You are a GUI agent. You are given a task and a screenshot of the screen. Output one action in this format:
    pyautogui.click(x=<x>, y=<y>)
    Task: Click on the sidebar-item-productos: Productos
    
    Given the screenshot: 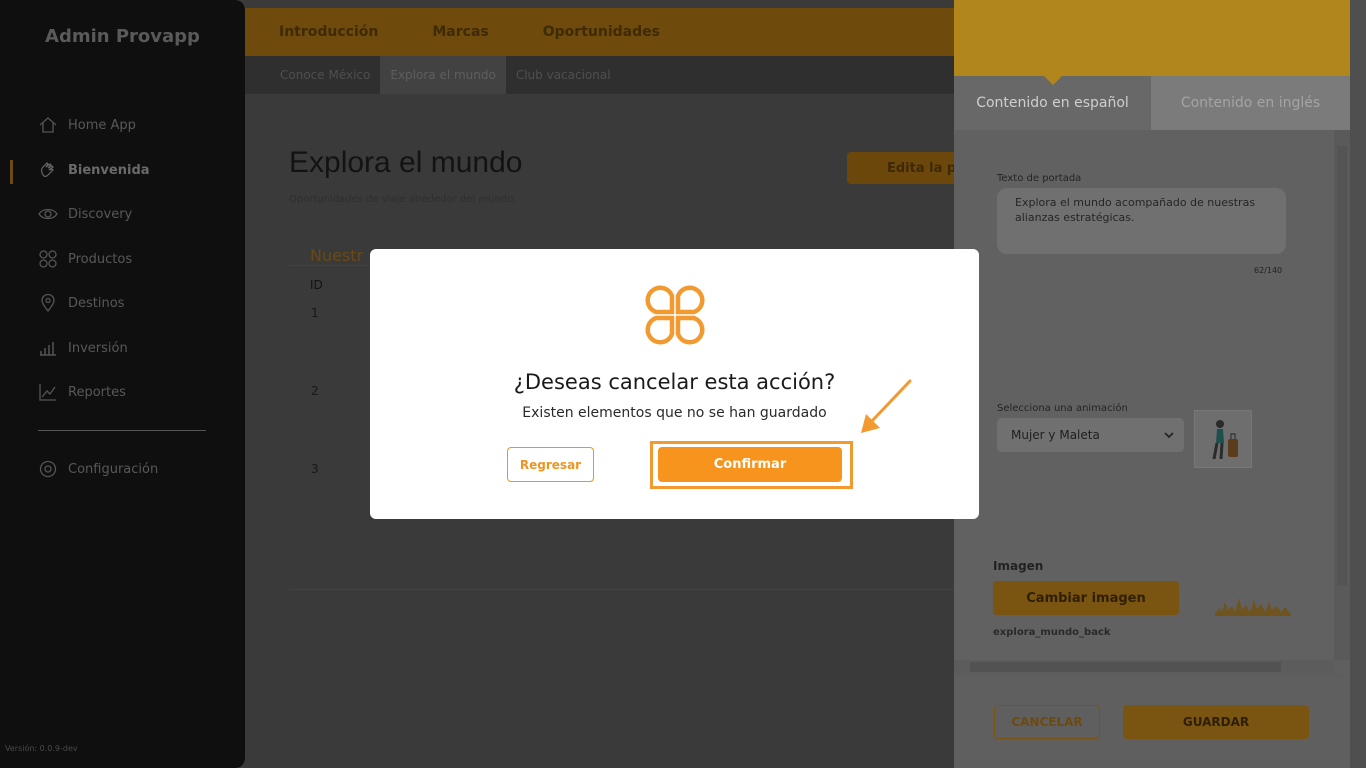 What is the action you would take?
    pyautogui.click(x=85, y=259)
    